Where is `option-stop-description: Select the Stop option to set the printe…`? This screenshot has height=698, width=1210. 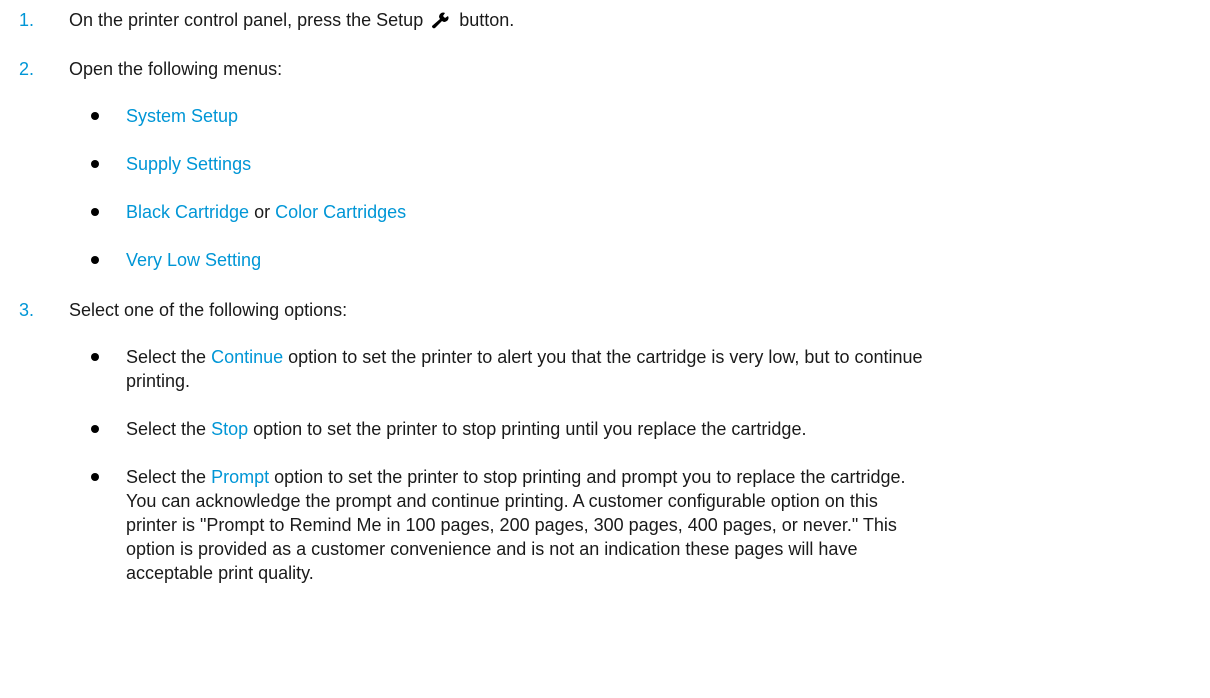
option-stop-description: Select the Stop option to set the printe… is located at coordinates (661, 429).